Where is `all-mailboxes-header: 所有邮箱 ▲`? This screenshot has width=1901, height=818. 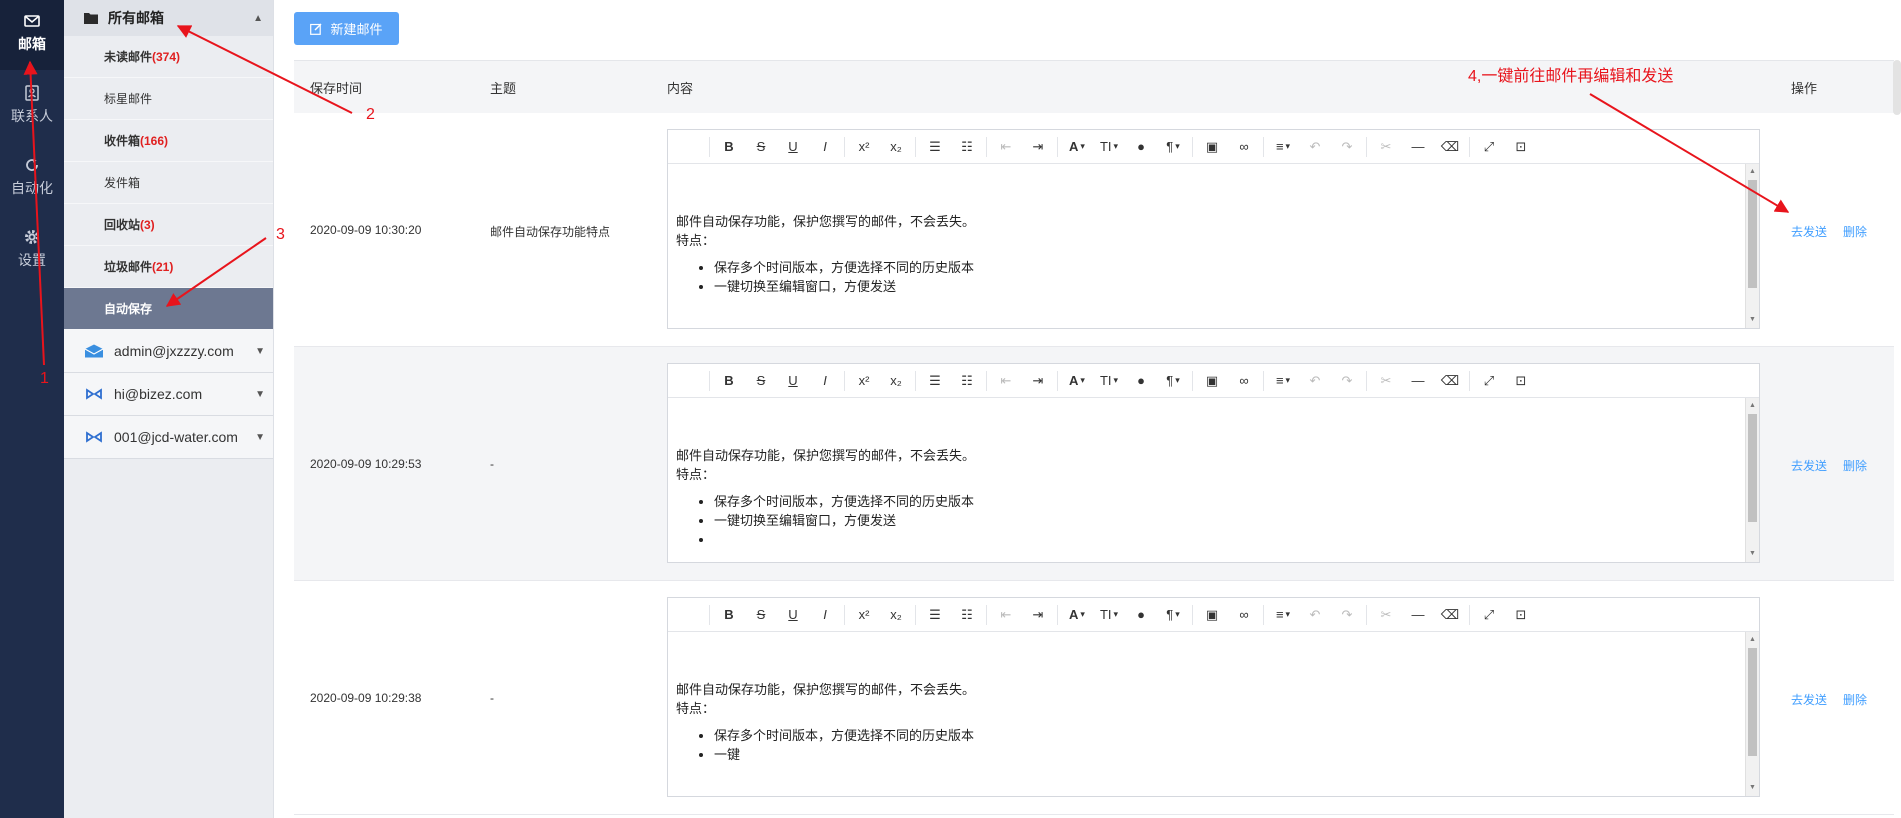
all-mailboxes-header: 所有邮箱 ▲ is located at coordinates (168, 18).